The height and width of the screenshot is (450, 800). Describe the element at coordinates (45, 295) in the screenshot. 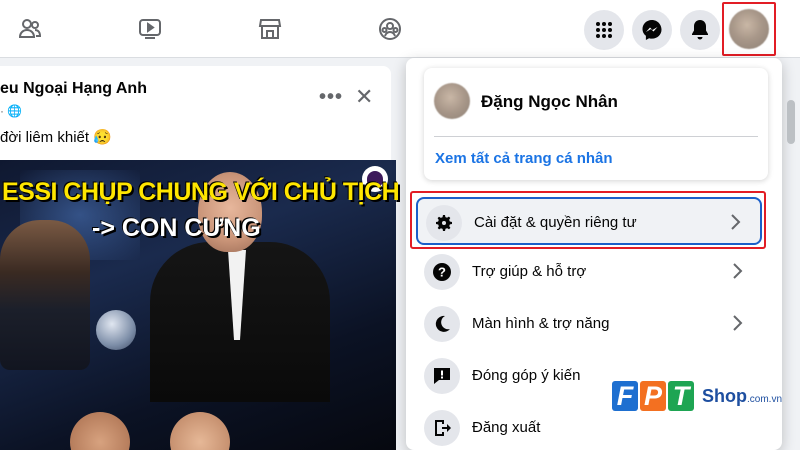

I see `person-figure` at that location.